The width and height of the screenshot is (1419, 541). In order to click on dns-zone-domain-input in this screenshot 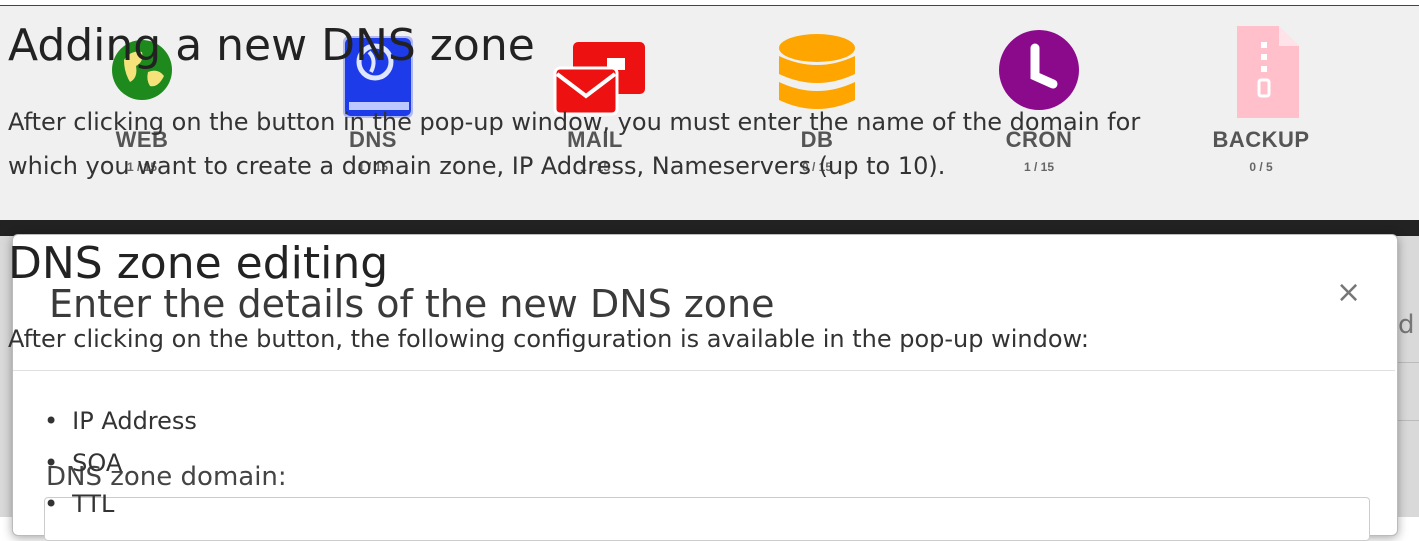, I will do `click(707, 519)`.